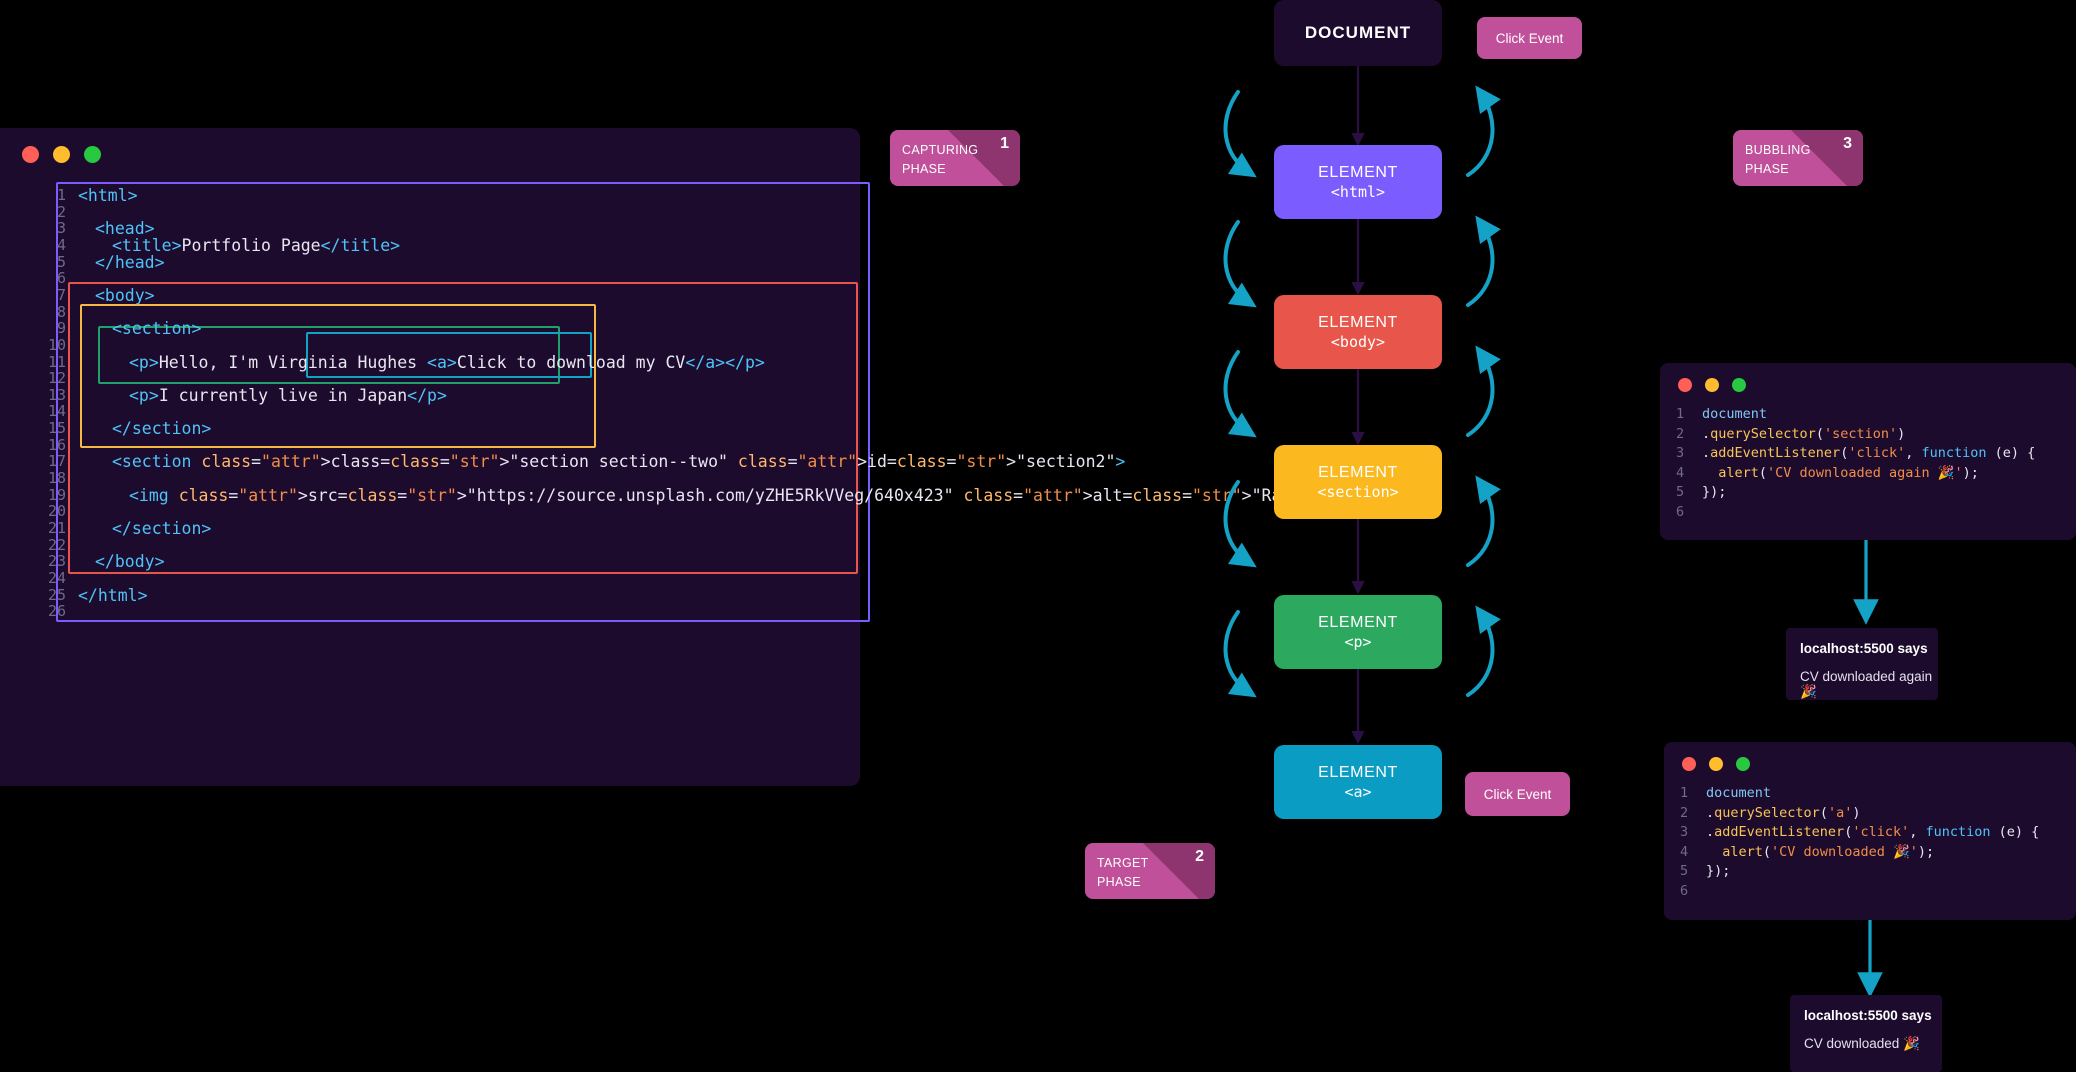 The width and height of the screenshot is (2076, 1072). What do you see at coordinates (1778, 160) in the screenshot?
I see `badge-label: BUBBLING PHASE` at bounding box center [1778, 160].